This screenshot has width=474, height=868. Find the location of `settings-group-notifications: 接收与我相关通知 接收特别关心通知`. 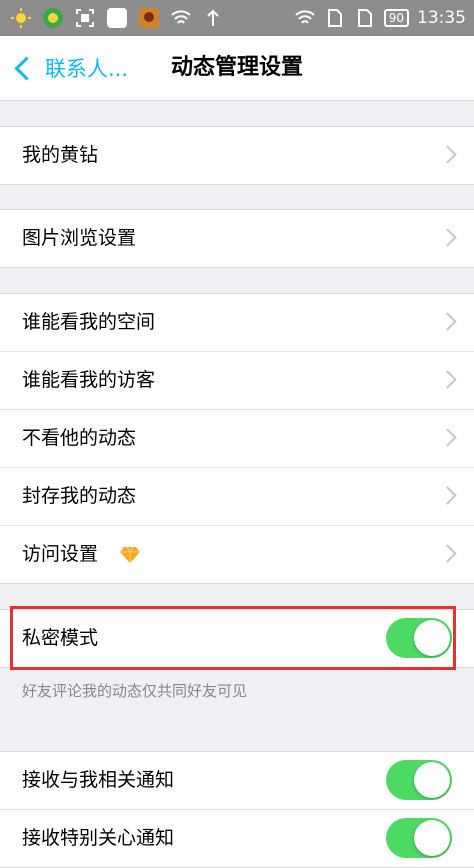

settings-group-notifications: 接收与我相关通知 接收特别关心通知 is located at coordinates (237, 809).